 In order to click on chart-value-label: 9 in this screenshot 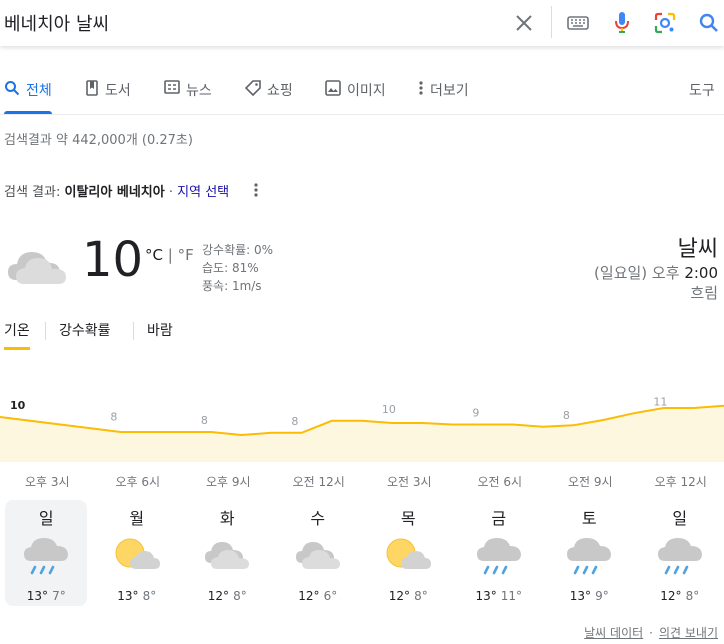, I will do `click(475, 413)`.